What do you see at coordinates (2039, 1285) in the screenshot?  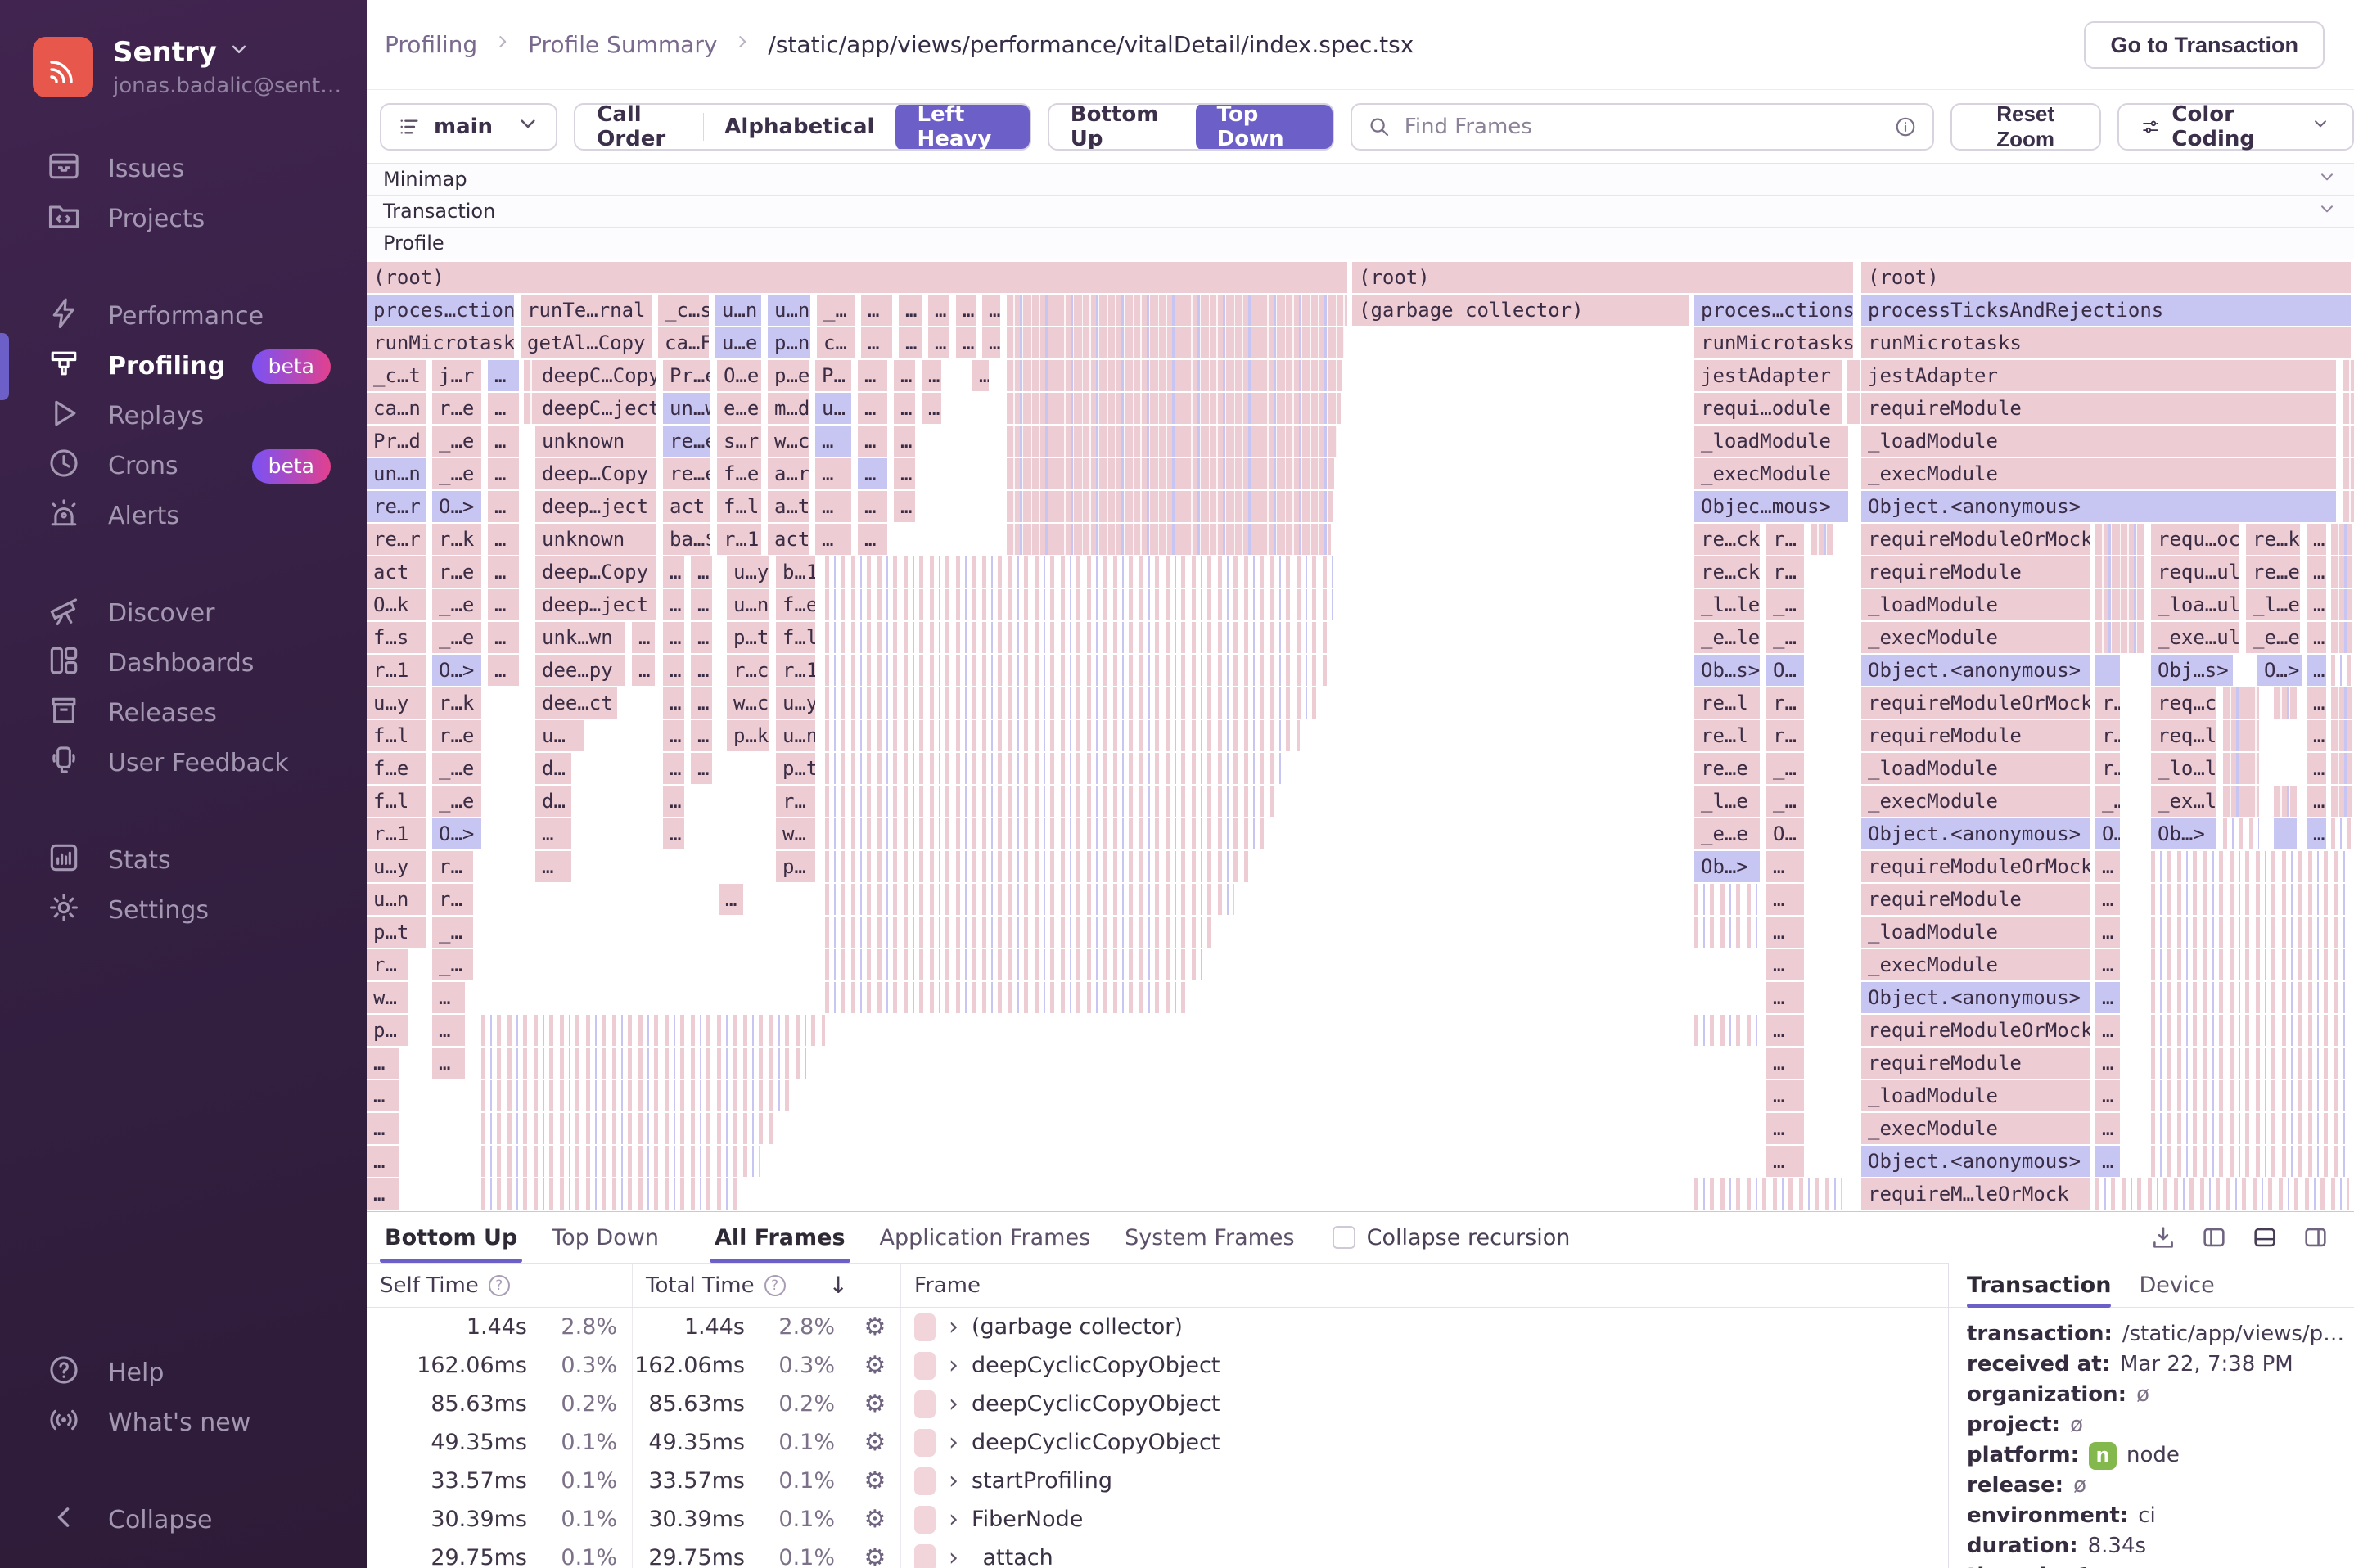 I see `details-tab-transaction: Transaction` at bounding box center [2039, 1285].